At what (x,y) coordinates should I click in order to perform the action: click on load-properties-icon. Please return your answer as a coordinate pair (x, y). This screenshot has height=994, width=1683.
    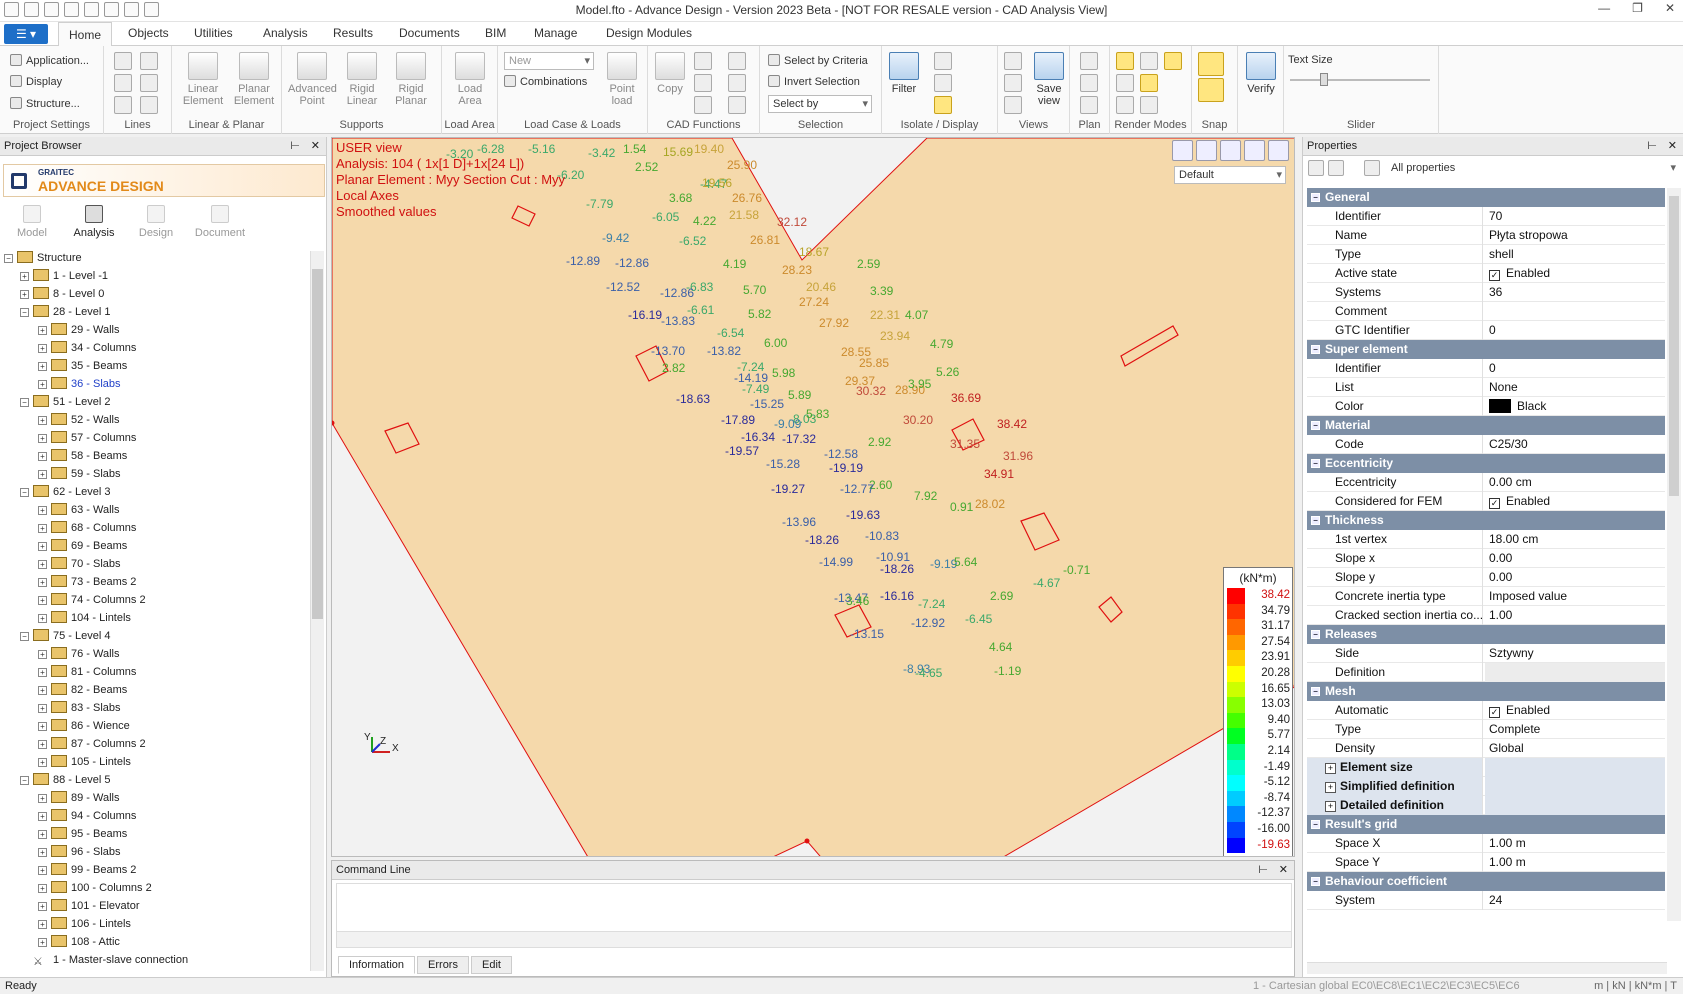
    Looking at the image, I should click on (1336, 168).